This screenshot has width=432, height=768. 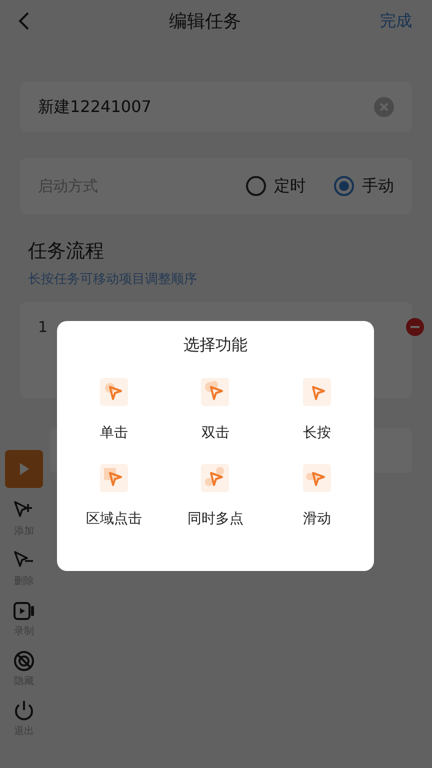 What do you see at coordinates (215, 496) in the screenshot?
I see `function-option: 同时多点` at bounding box center [215, 496].